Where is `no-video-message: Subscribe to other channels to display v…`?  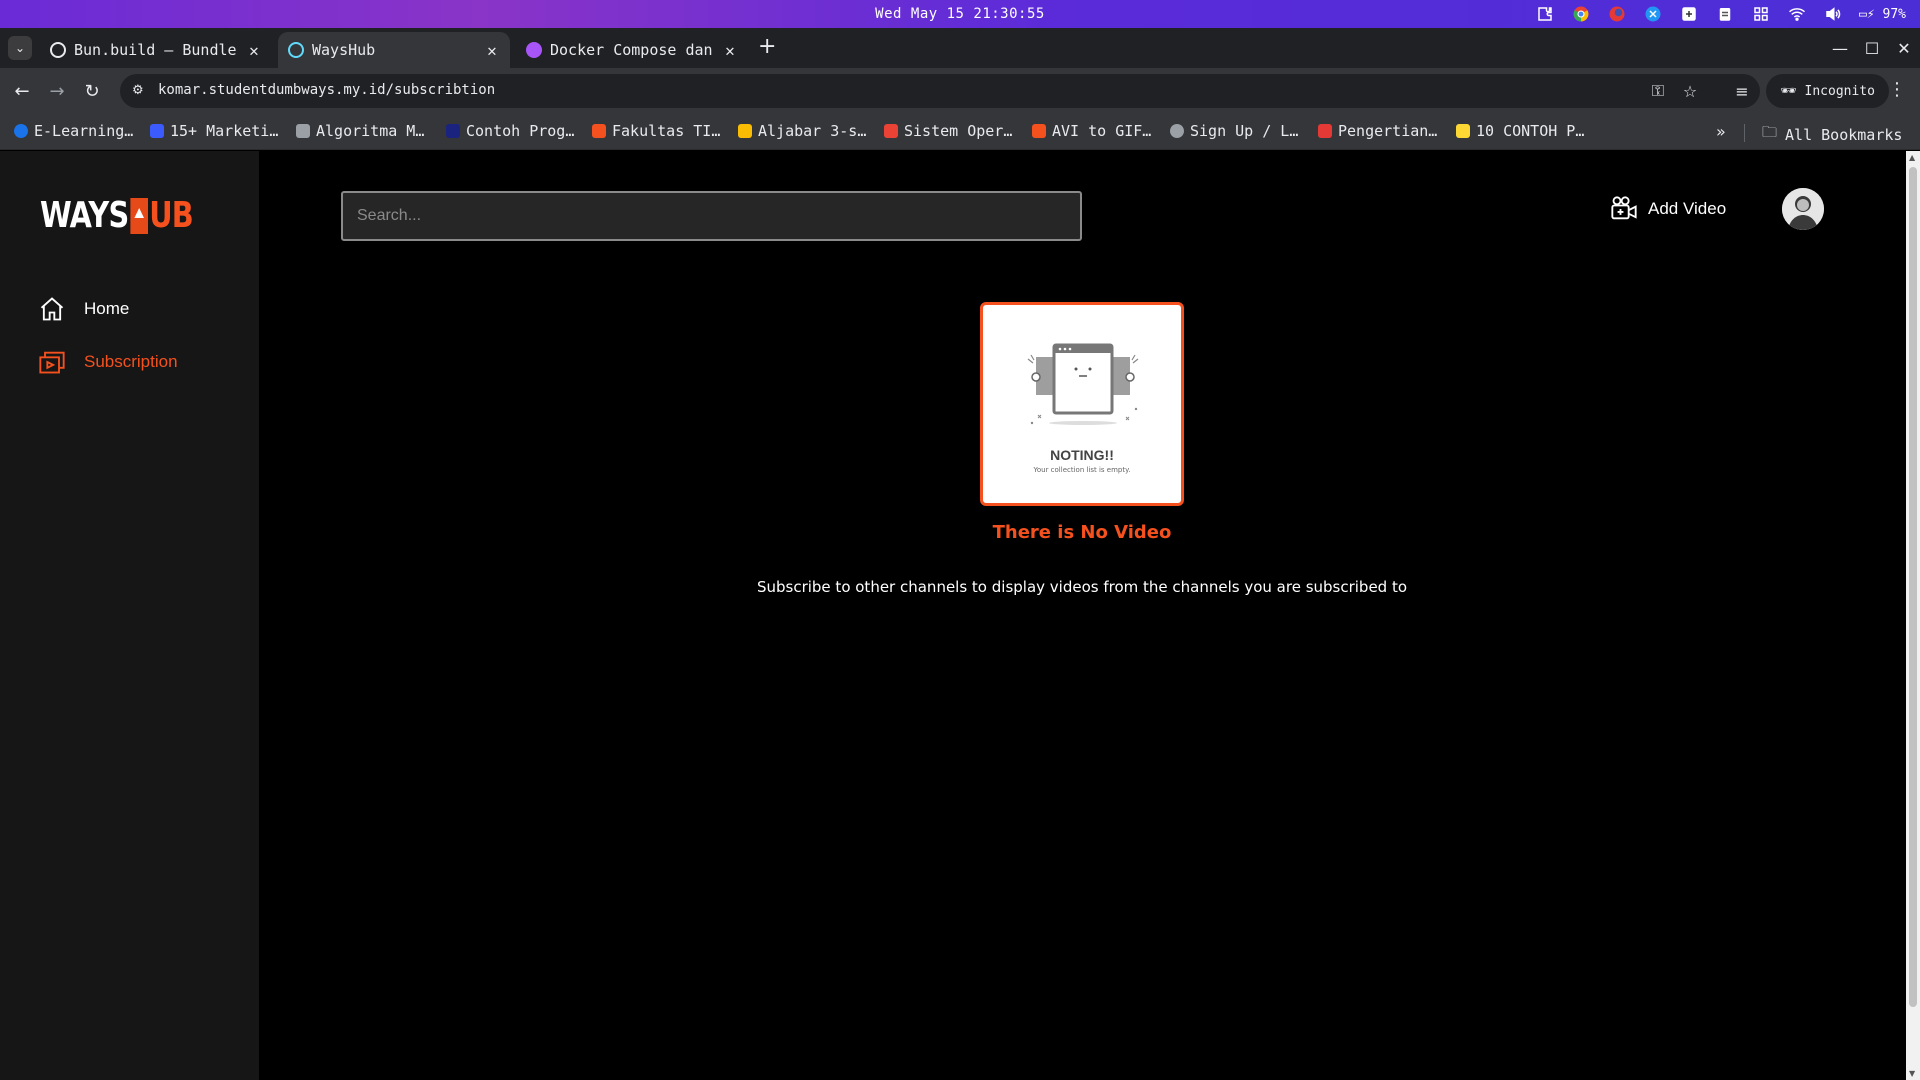 no-video-message: Subscribe to other channels to display v… is located at coordinates (1082, 587).